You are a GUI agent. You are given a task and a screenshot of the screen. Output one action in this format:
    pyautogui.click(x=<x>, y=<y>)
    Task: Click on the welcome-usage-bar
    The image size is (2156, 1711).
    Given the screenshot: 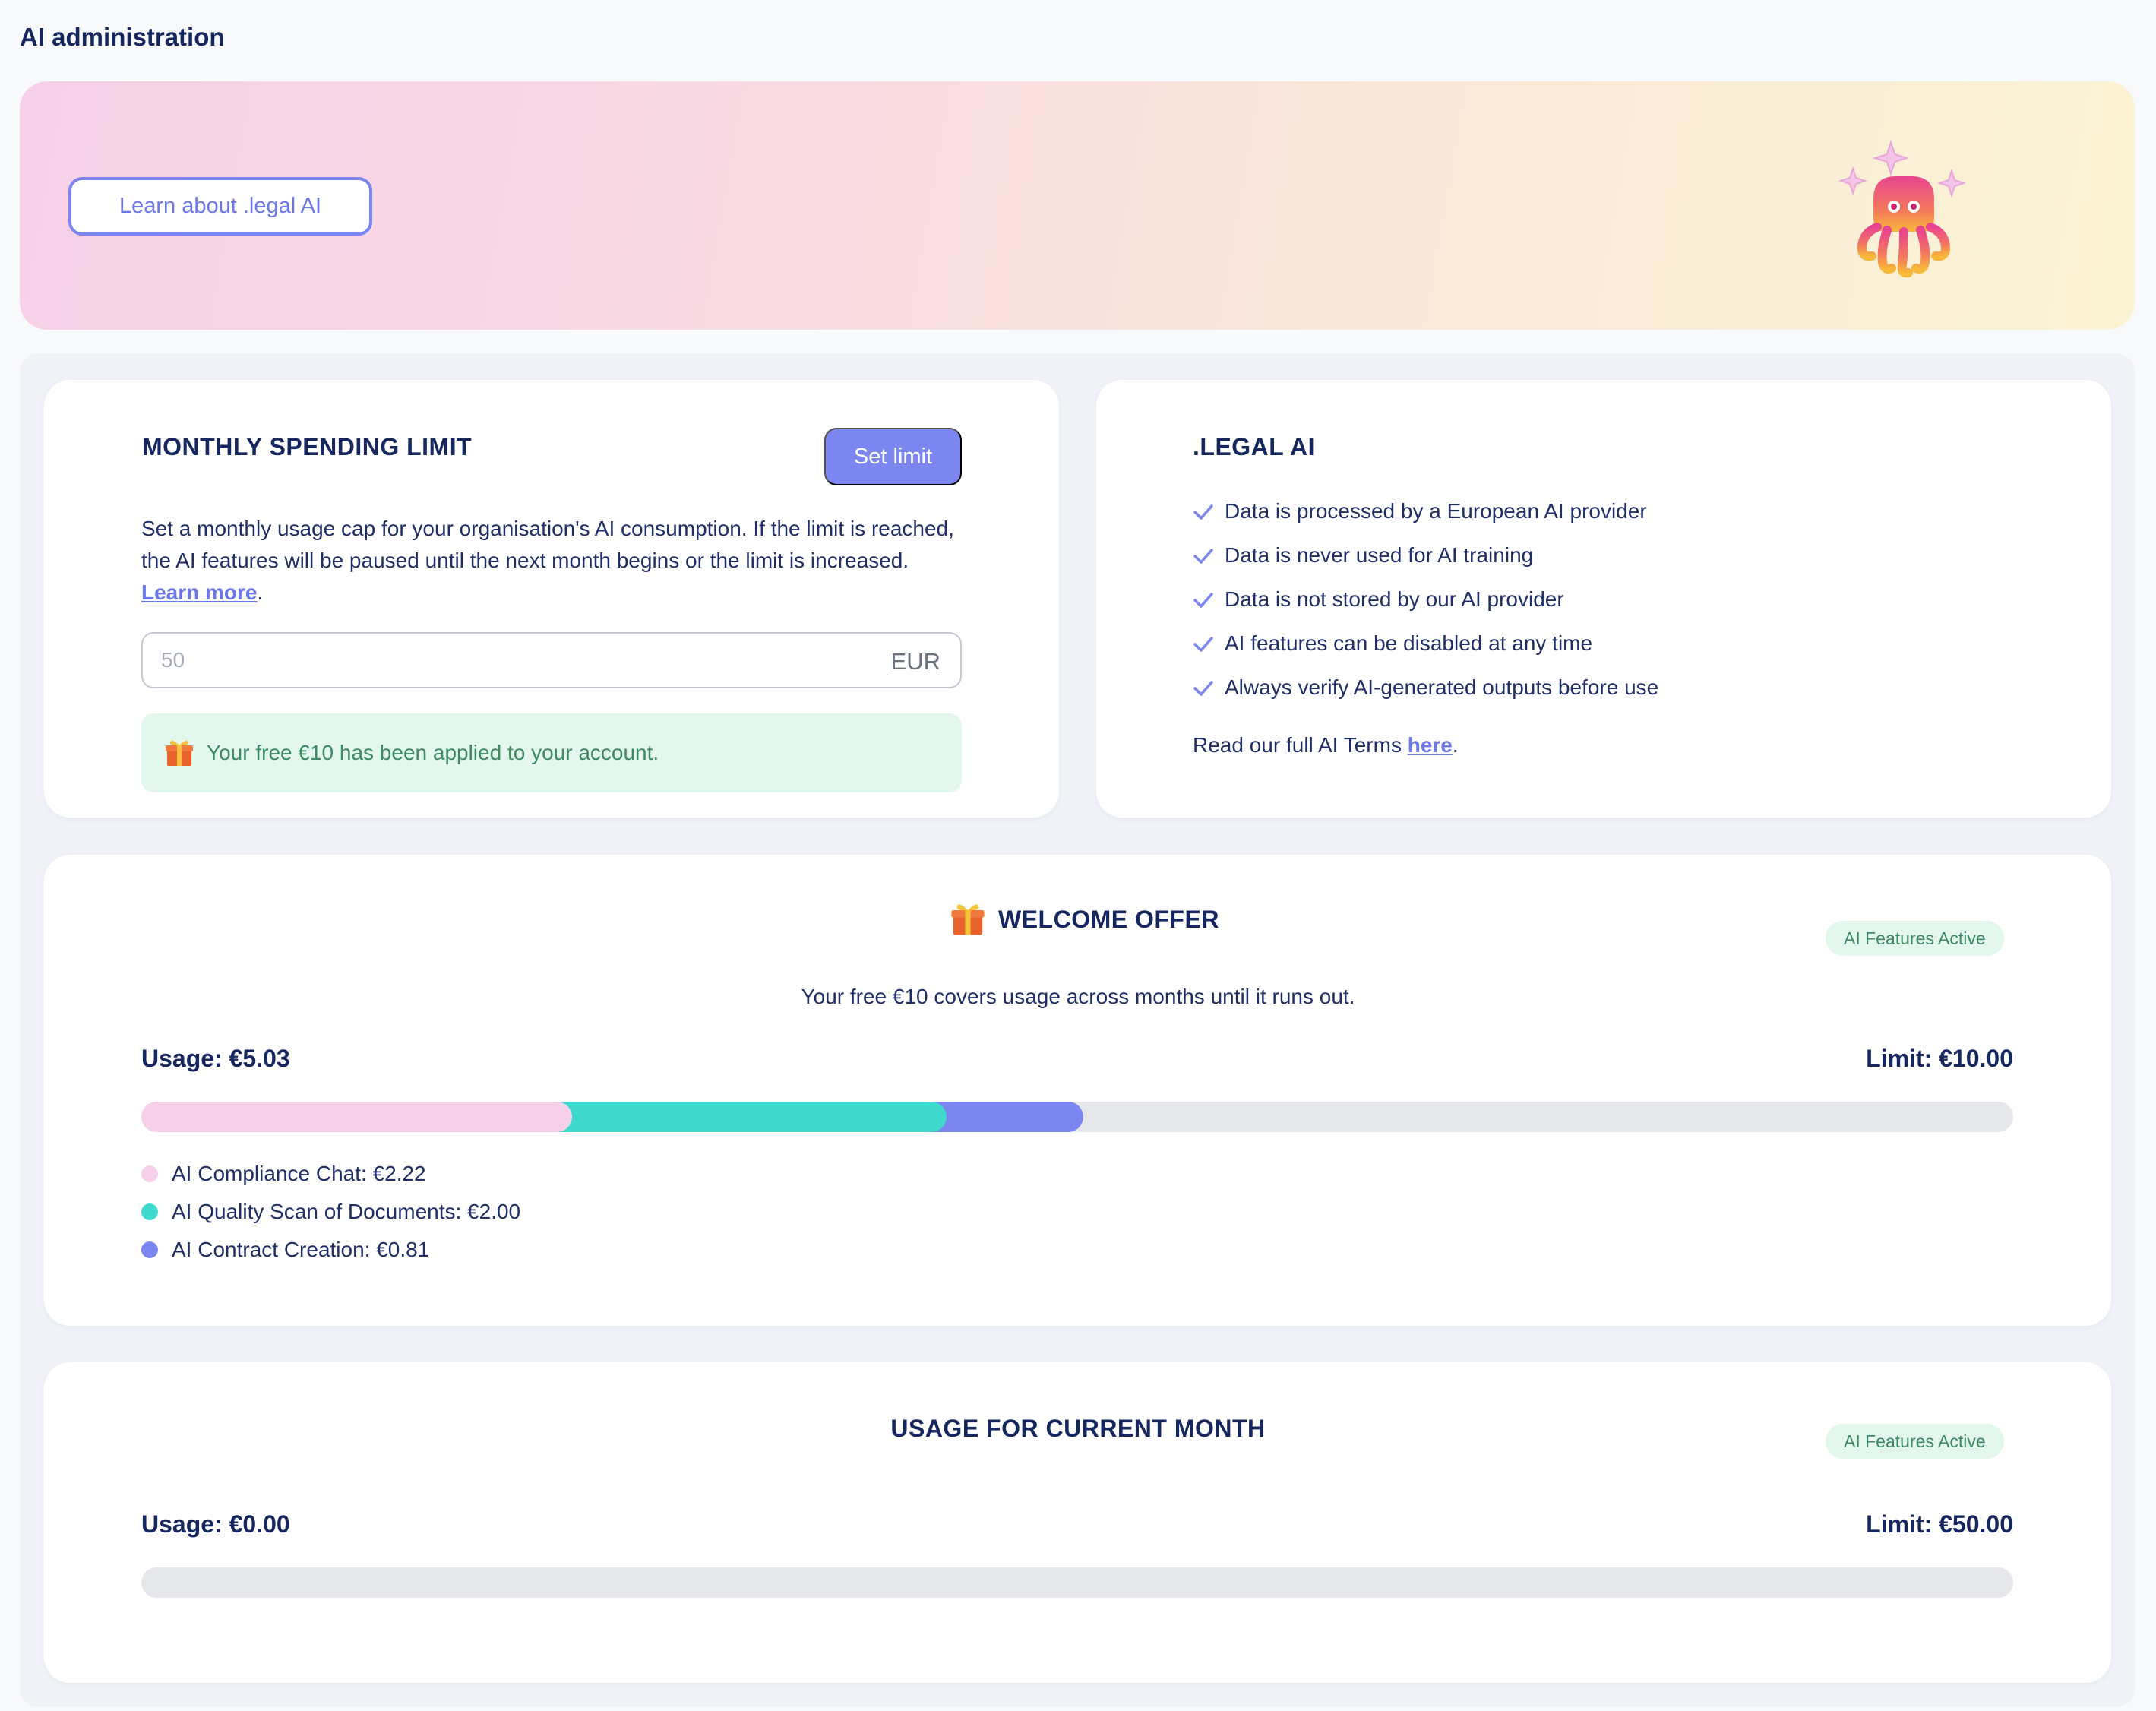 What is the action you would take?
    pyautogui.click(x=1077, y=1117)
    